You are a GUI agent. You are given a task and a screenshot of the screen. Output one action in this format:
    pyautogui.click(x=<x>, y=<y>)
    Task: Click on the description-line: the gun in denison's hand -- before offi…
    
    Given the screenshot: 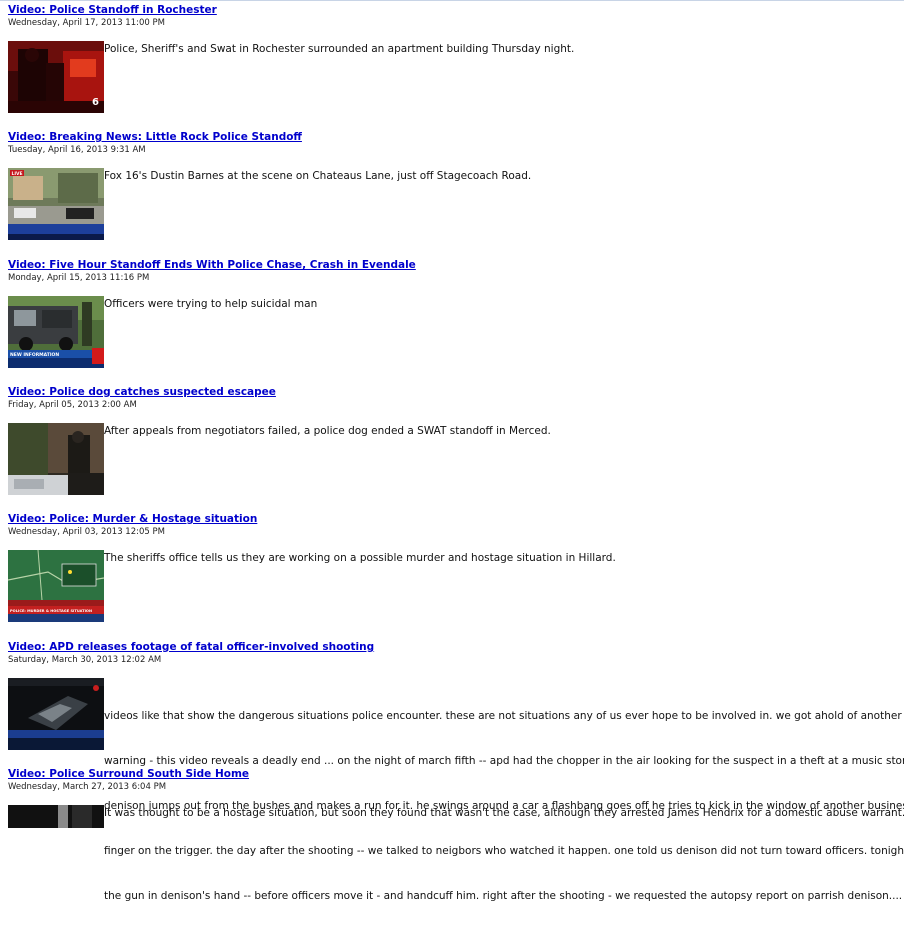 What is the action you would take?
    pyautogui.click(x=504, y=896)
    